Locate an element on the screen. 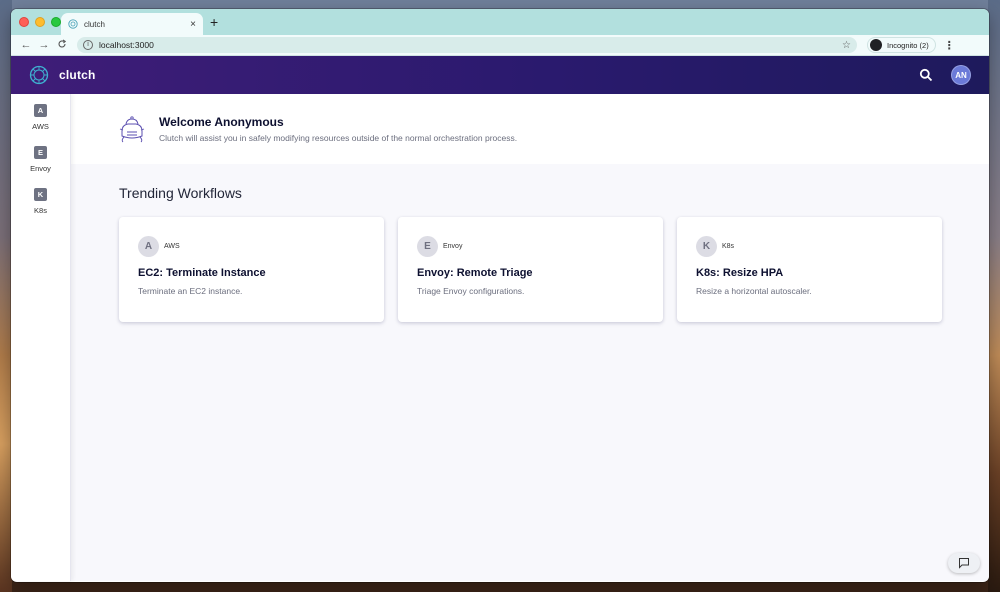  card-group-label: Envoy is located at coordinates (453, 246).